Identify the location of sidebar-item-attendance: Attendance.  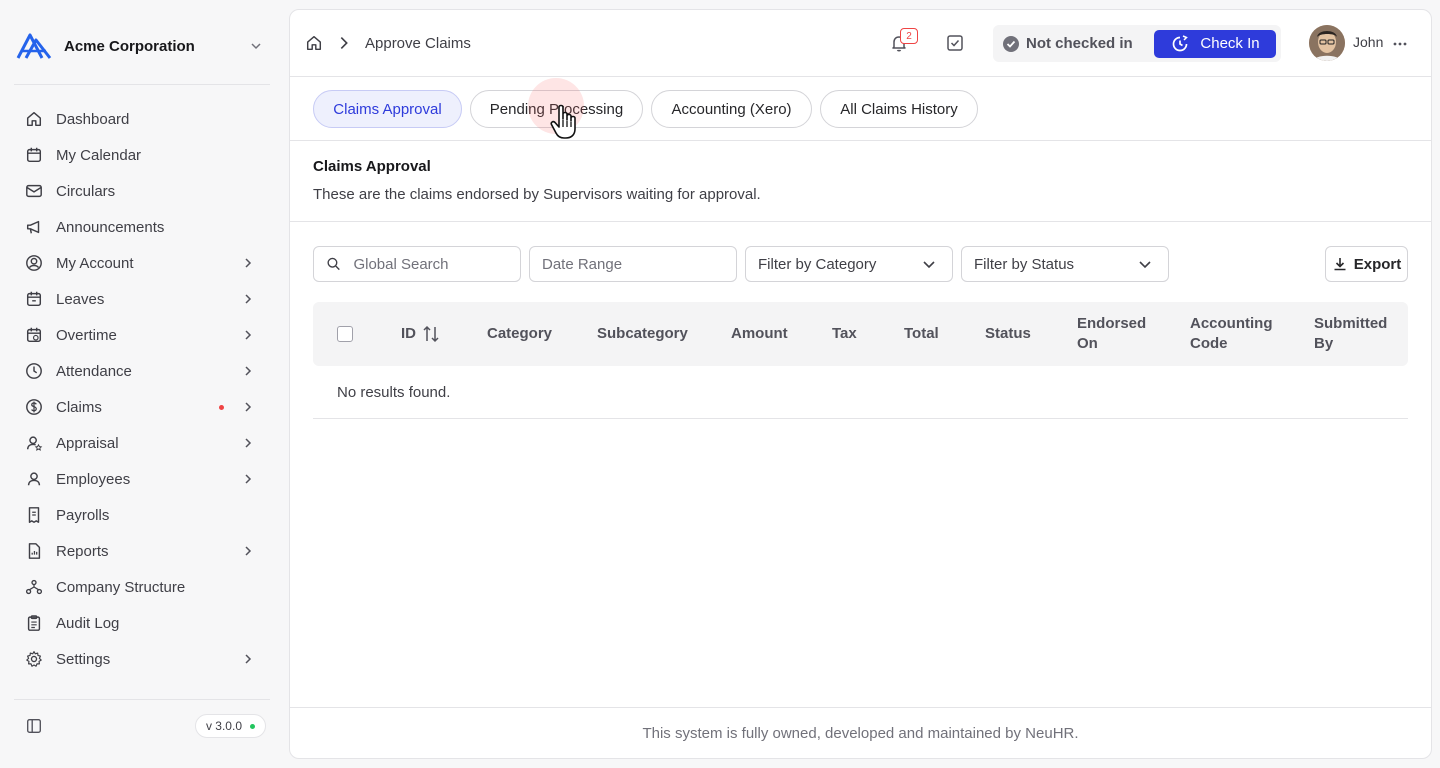
(142, 371).